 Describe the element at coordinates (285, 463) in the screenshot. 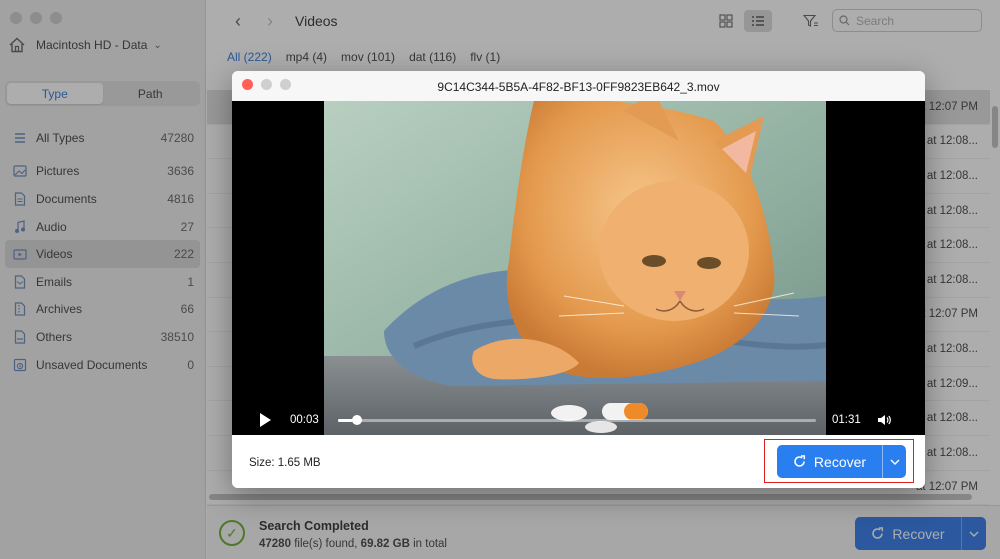

I see `file-size: Size: 1.65 MB` at that location.